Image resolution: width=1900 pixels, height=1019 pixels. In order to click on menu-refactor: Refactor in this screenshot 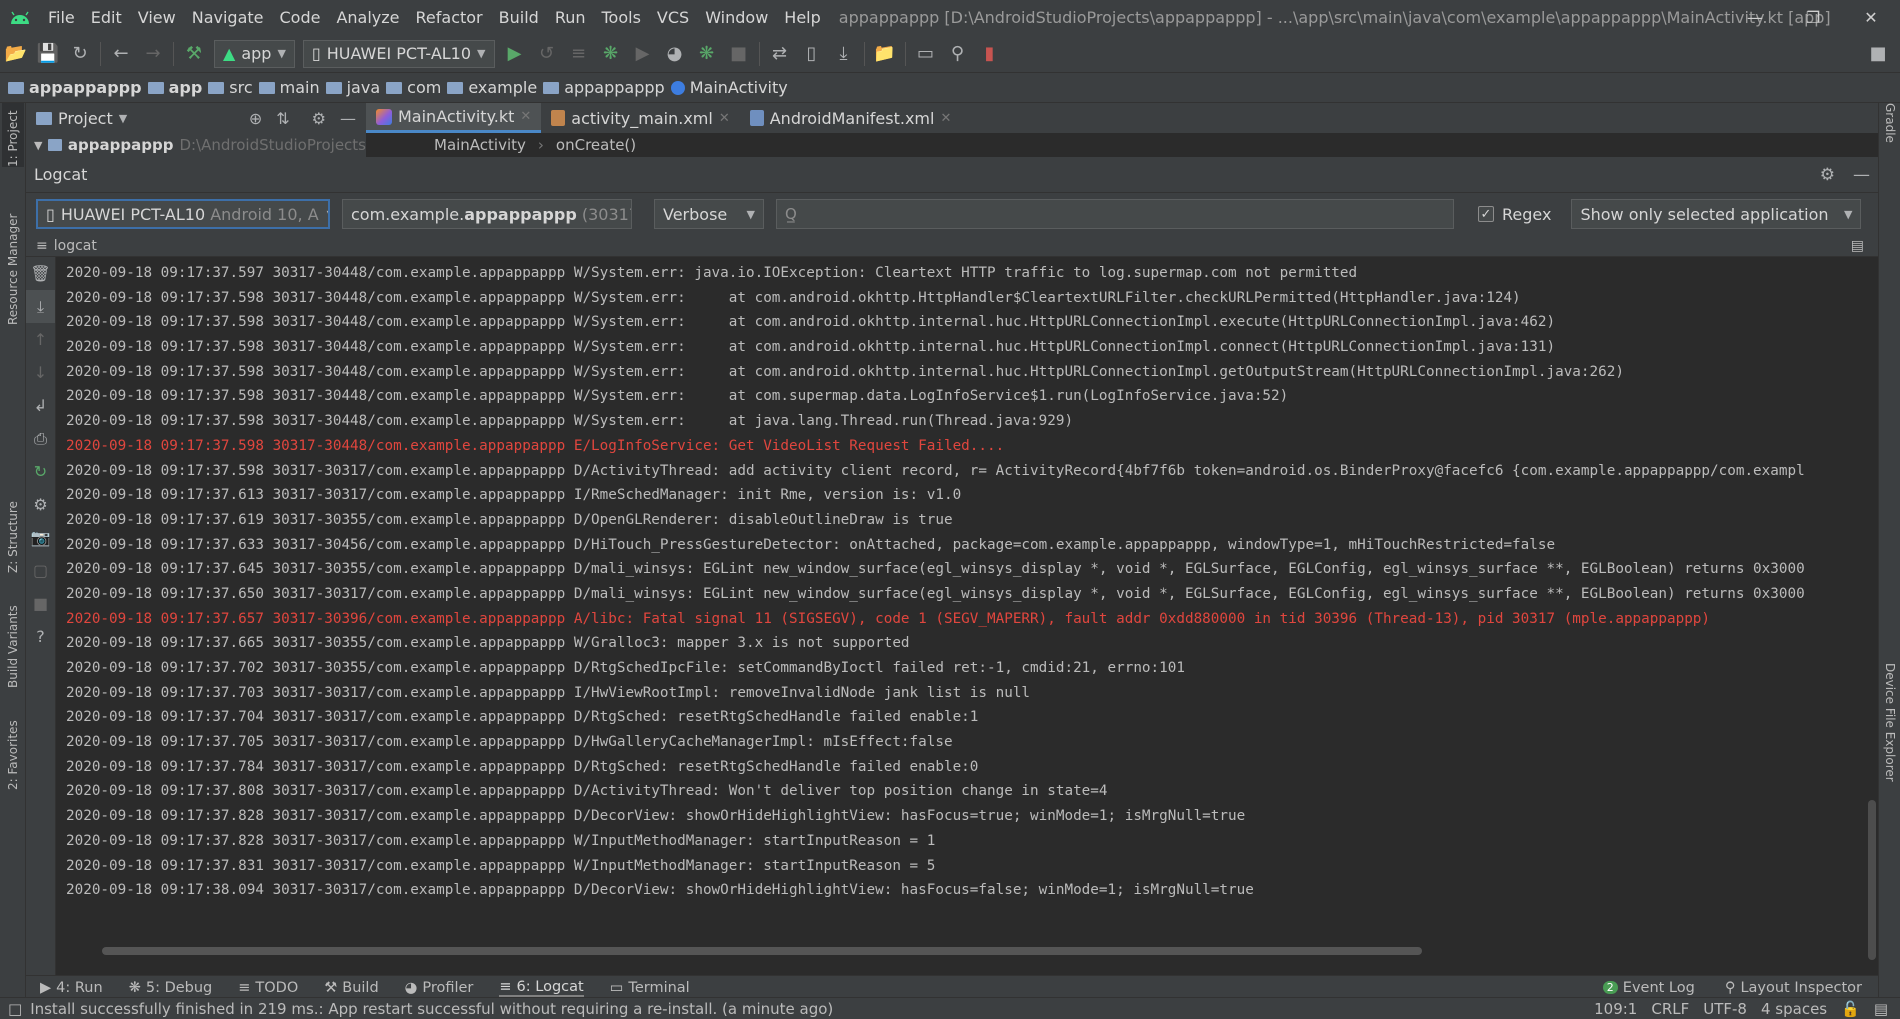, I will do `click(449, 17)`.